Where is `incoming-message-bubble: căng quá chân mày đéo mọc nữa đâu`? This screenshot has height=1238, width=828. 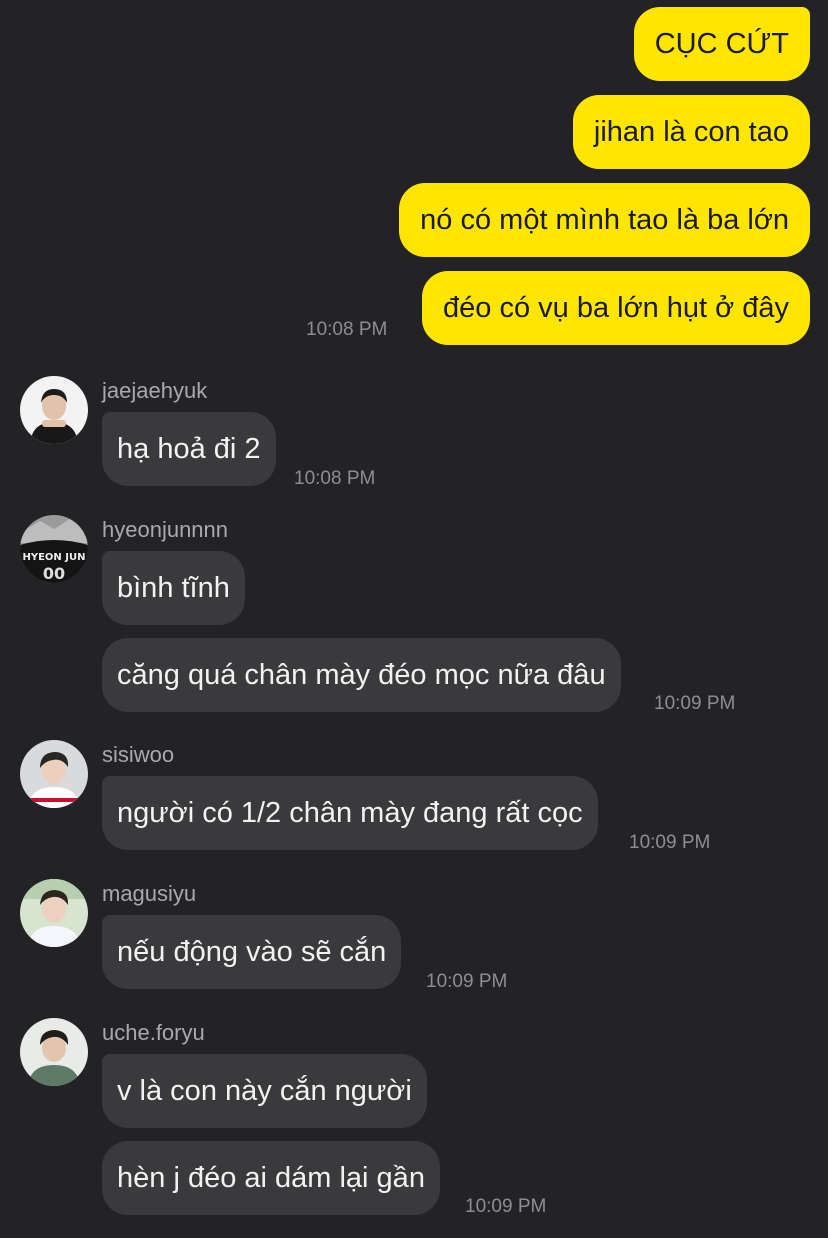
incoming-message-bubble: căng quá chân mày đéo mọc nữa đâu is located at coordinates (361, 675).